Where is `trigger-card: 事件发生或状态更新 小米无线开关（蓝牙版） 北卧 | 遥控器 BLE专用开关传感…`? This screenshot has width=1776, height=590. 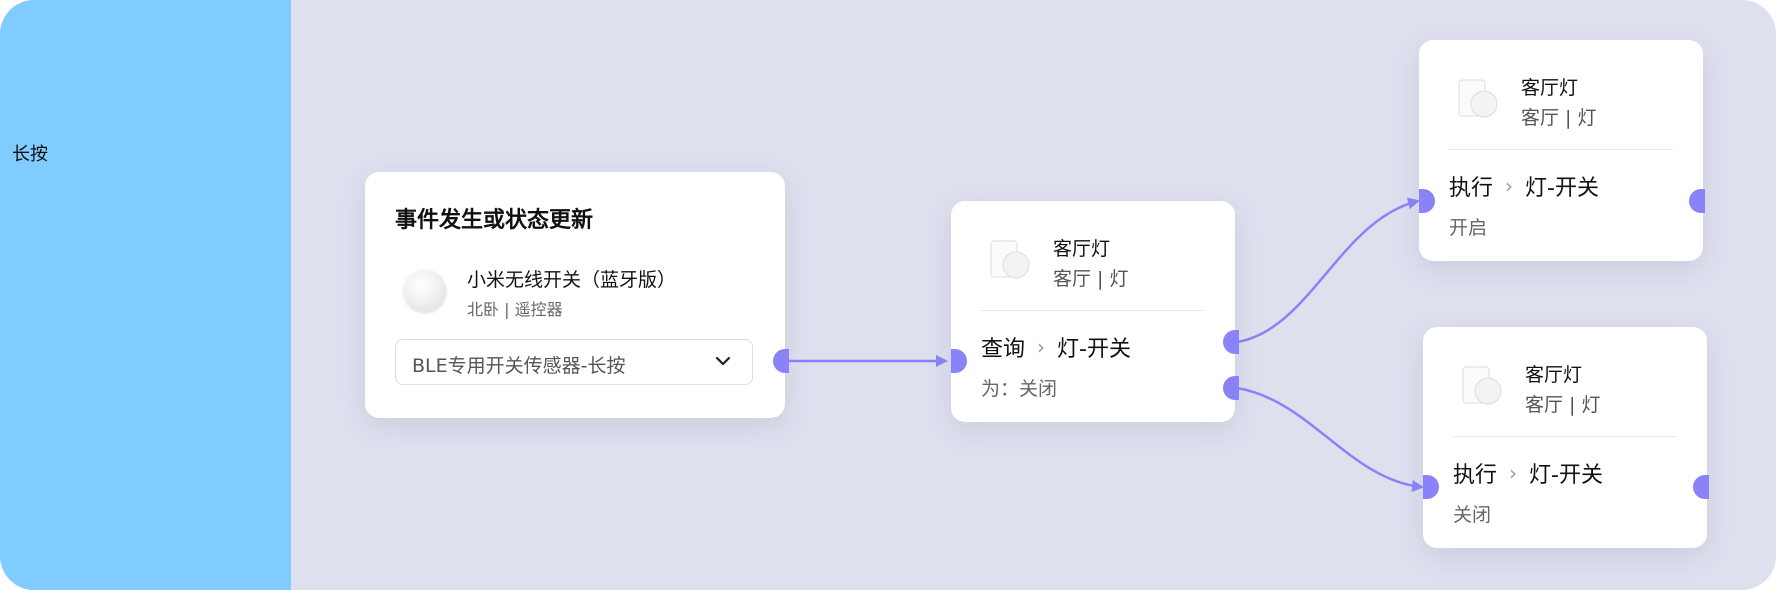 trigger-card: 事件发生或状态更新 小米无线开关（蓝牙版） 北卧 | 遥控器 BLE专用开关传感… is located at coordinates (575, 295).